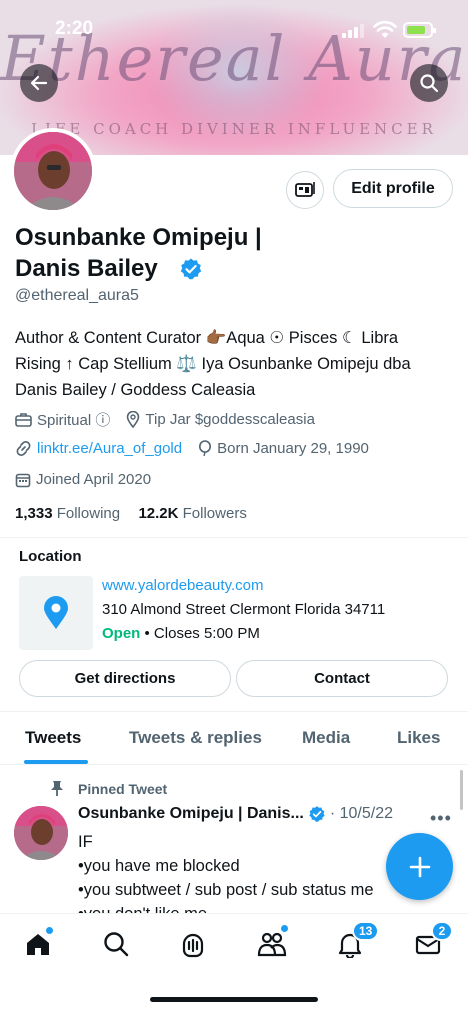 This screenshot has width=468, height=1013. What do you see at coordinates (131, 513) in the screenshot?
I see `follow-stats: 1,333 Following 12.2K Followers` at bounding box center [131, 513].